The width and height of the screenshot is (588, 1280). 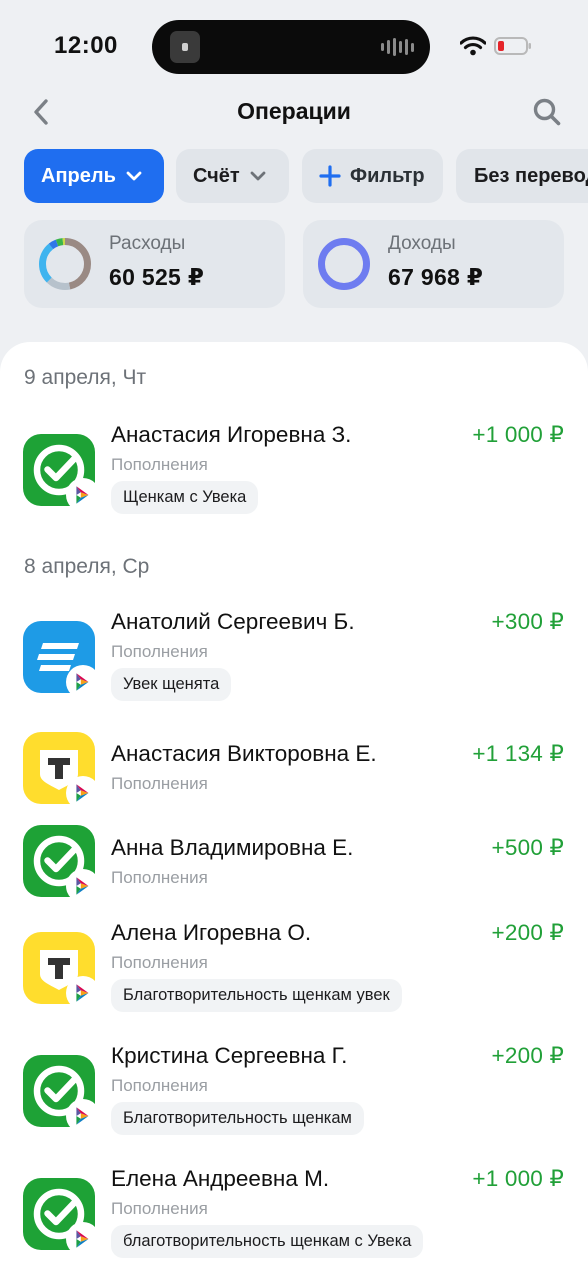 I want to click on no-transfers-label: Без переводов, so click(x=531, y=175).